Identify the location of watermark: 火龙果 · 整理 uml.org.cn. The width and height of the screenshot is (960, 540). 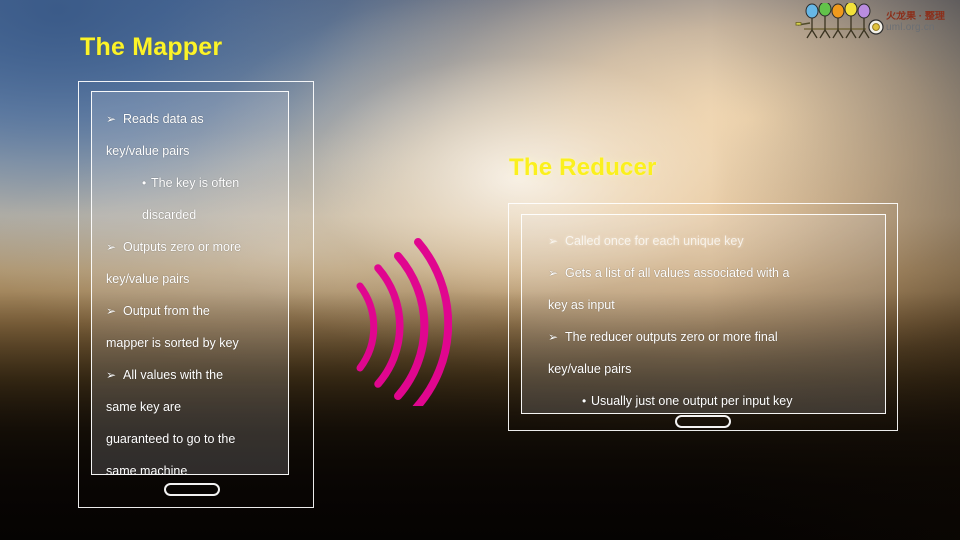
(876, 22).